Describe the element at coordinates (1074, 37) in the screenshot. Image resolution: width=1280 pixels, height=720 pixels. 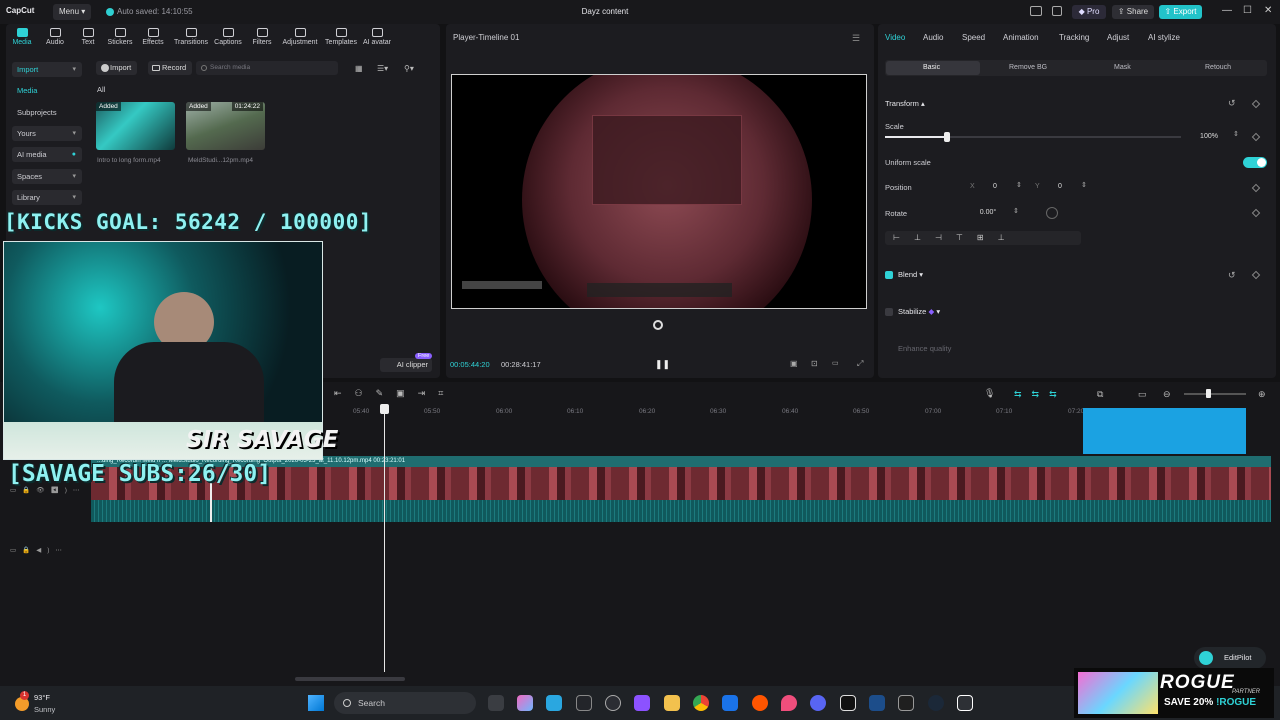
I see `tab-tracking: Tracking` at that location.